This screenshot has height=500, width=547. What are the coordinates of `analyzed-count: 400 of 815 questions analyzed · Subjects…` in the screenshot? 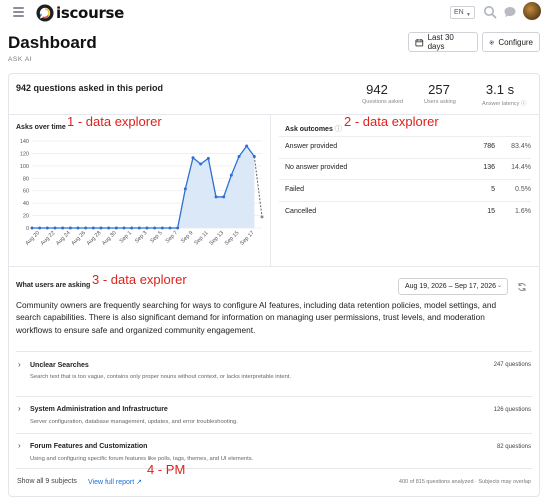 It's located at (464, 482).